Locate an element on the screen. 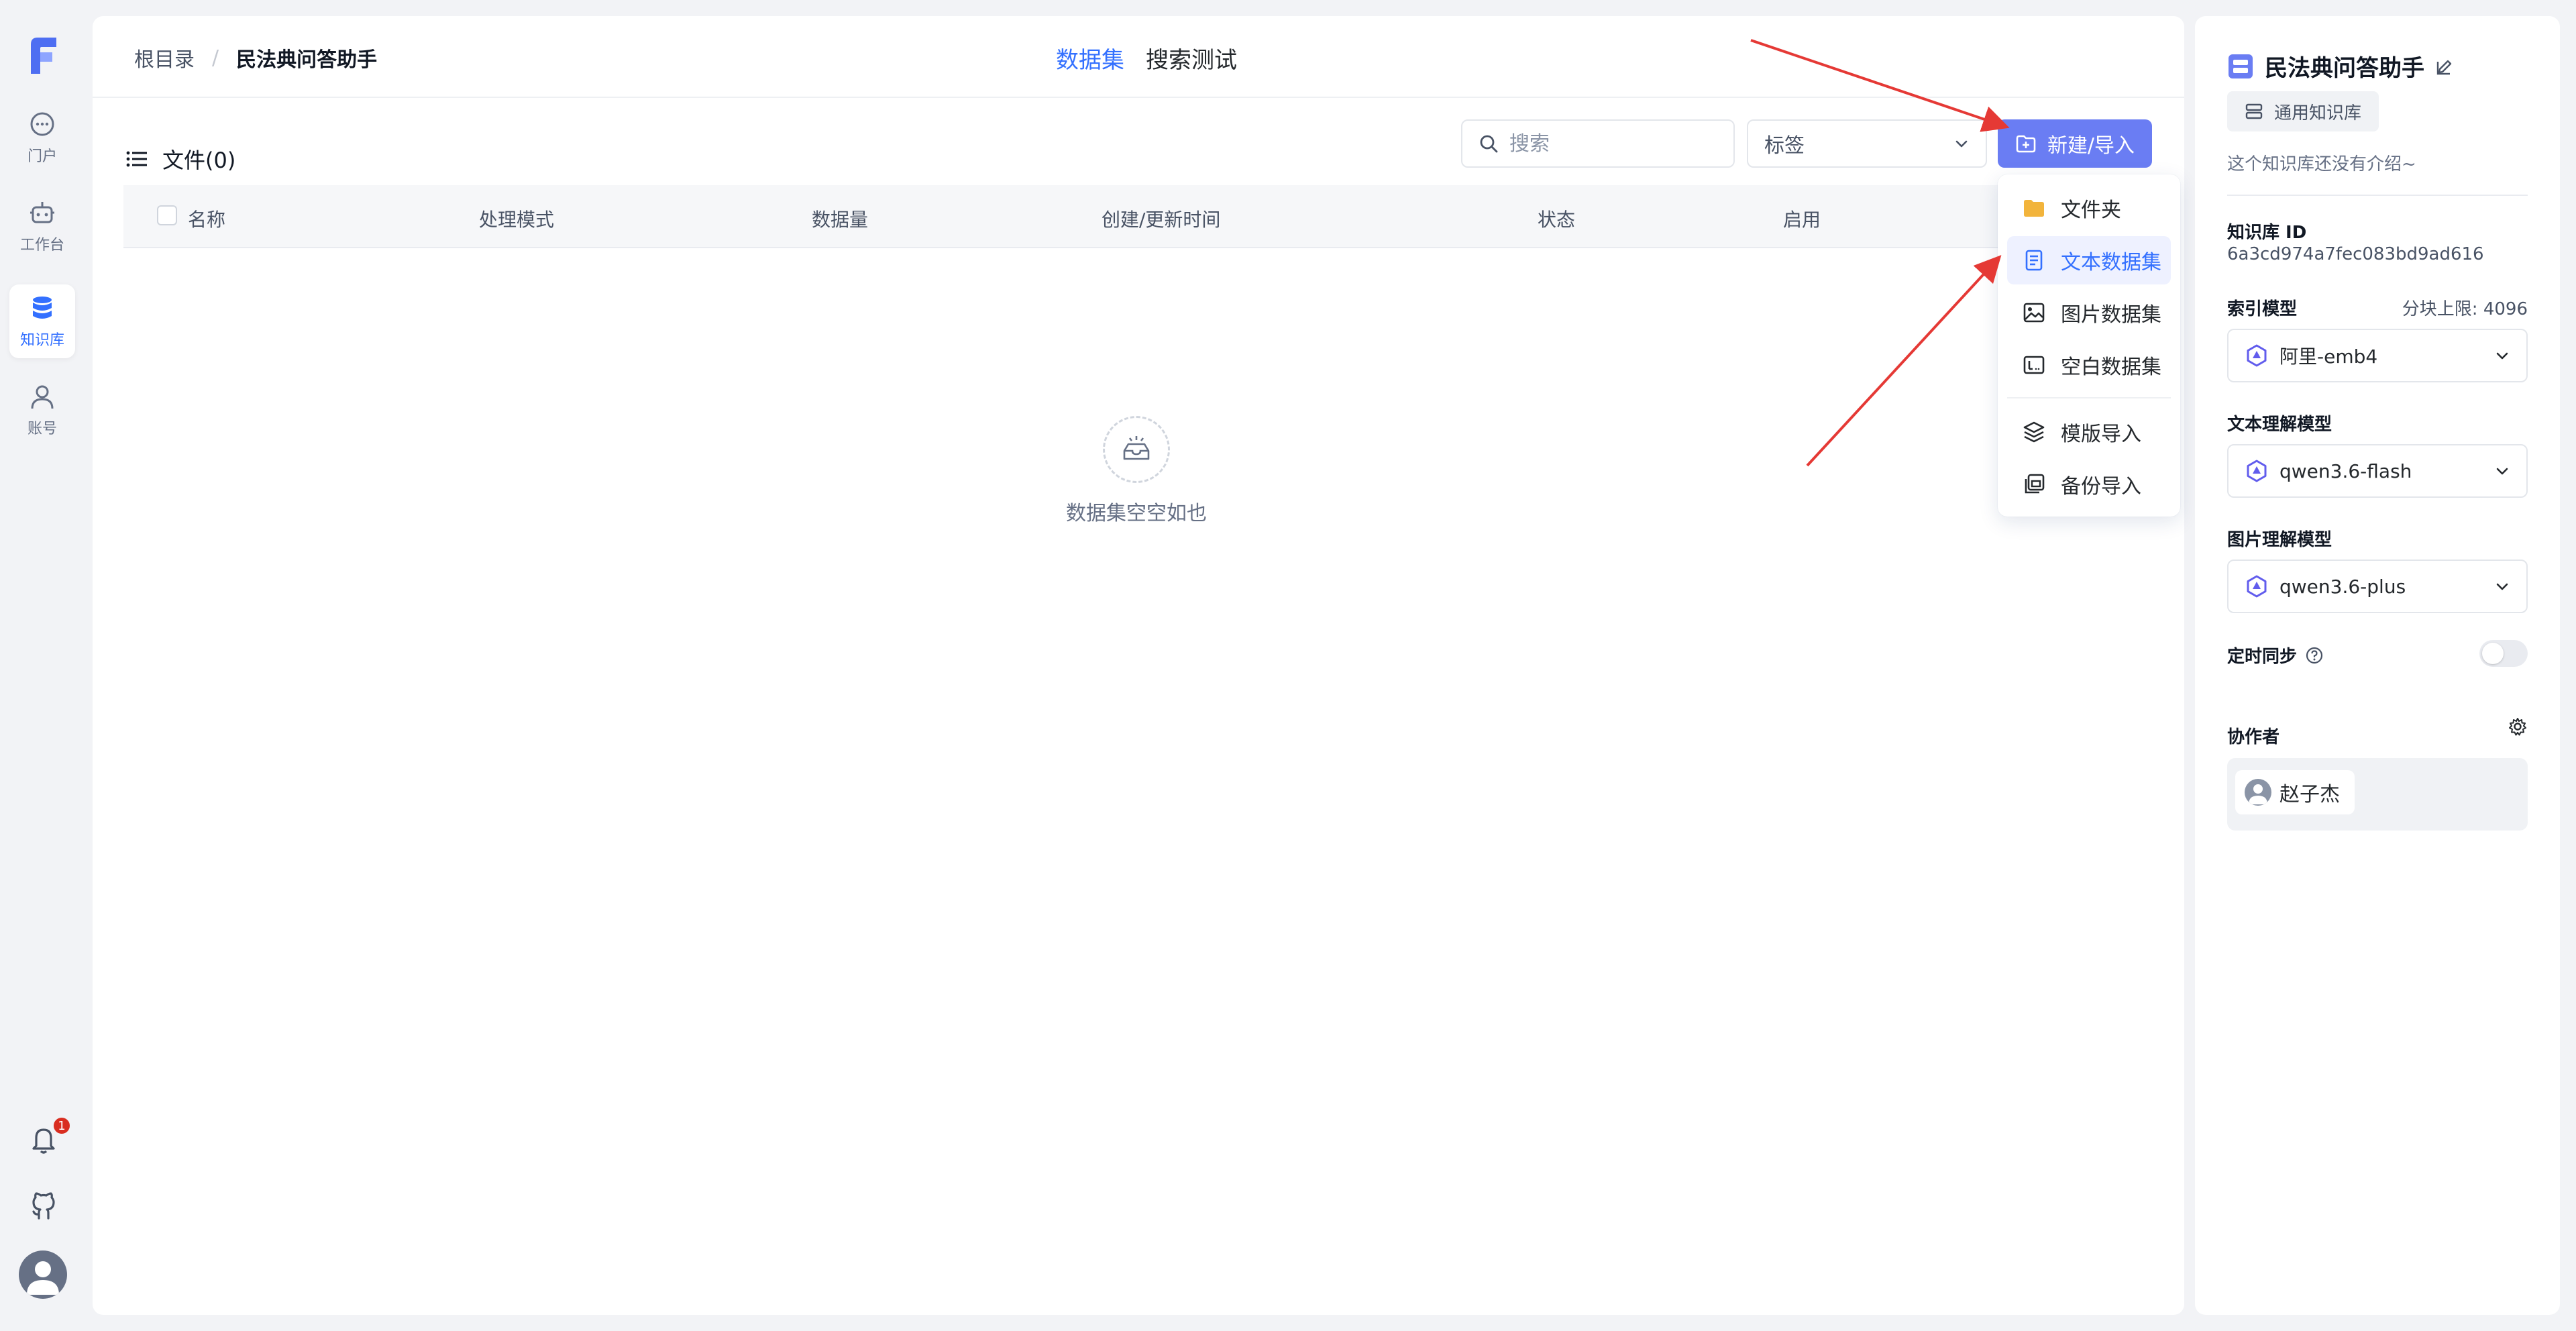 This screenshot has height=1331, width=2576. edit-icon is located at coordinates (2445, 66).